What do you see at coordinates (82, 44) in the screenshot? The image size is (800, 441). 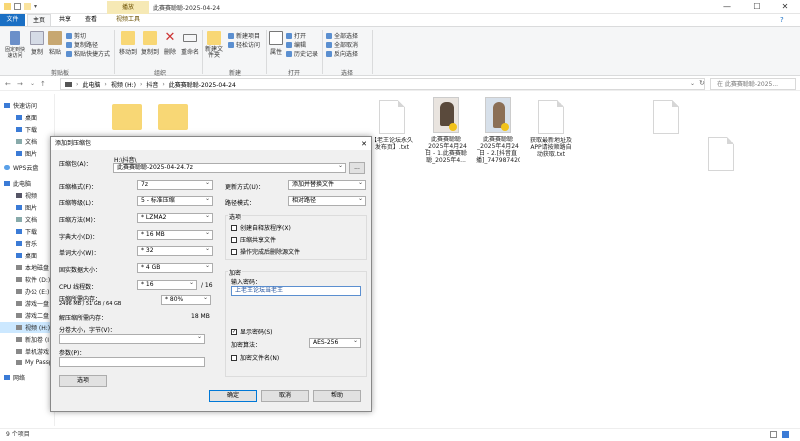 I see `copy-path-button: 复制路径` at bounding box center [82, 44].